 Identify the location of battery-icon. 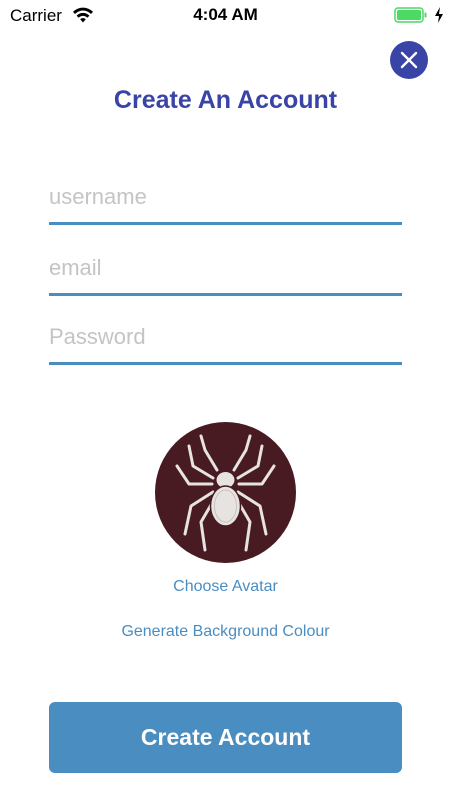
(410, 15).